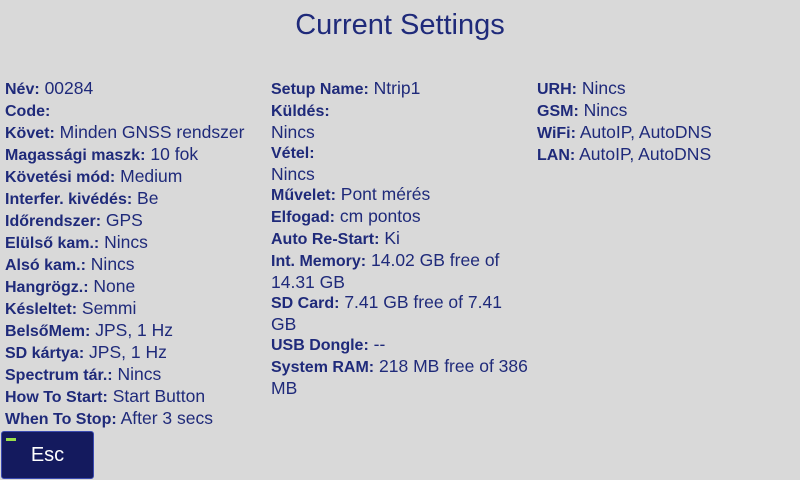 The height and width of the screenshot is (480, 800). I want to click on setting-label: Alsó kam.:, so click(45, 265).